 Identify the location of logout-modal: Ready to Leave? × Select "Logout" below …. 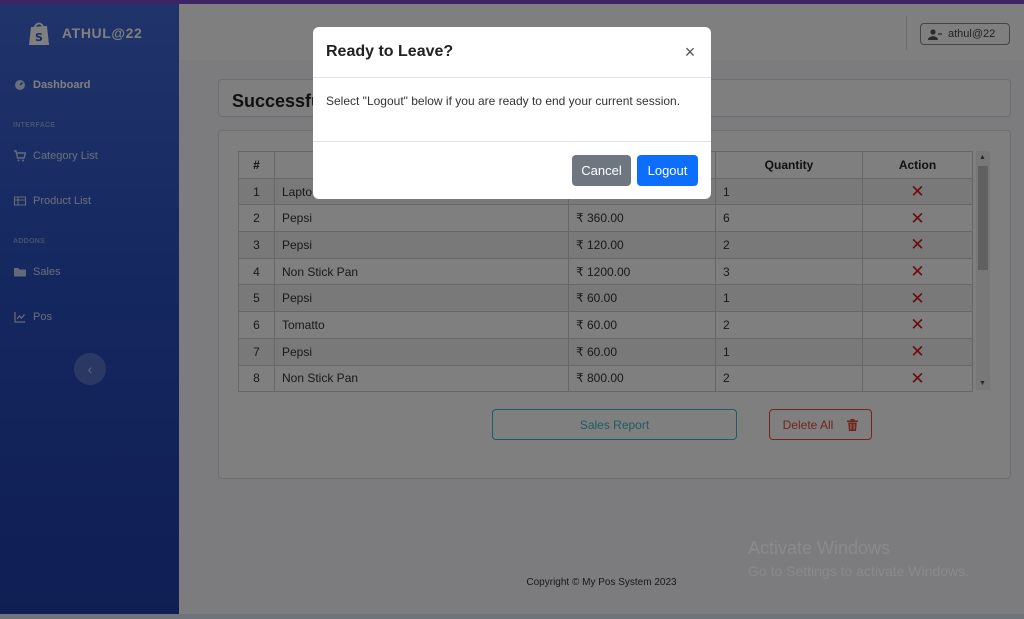
(512, 113).